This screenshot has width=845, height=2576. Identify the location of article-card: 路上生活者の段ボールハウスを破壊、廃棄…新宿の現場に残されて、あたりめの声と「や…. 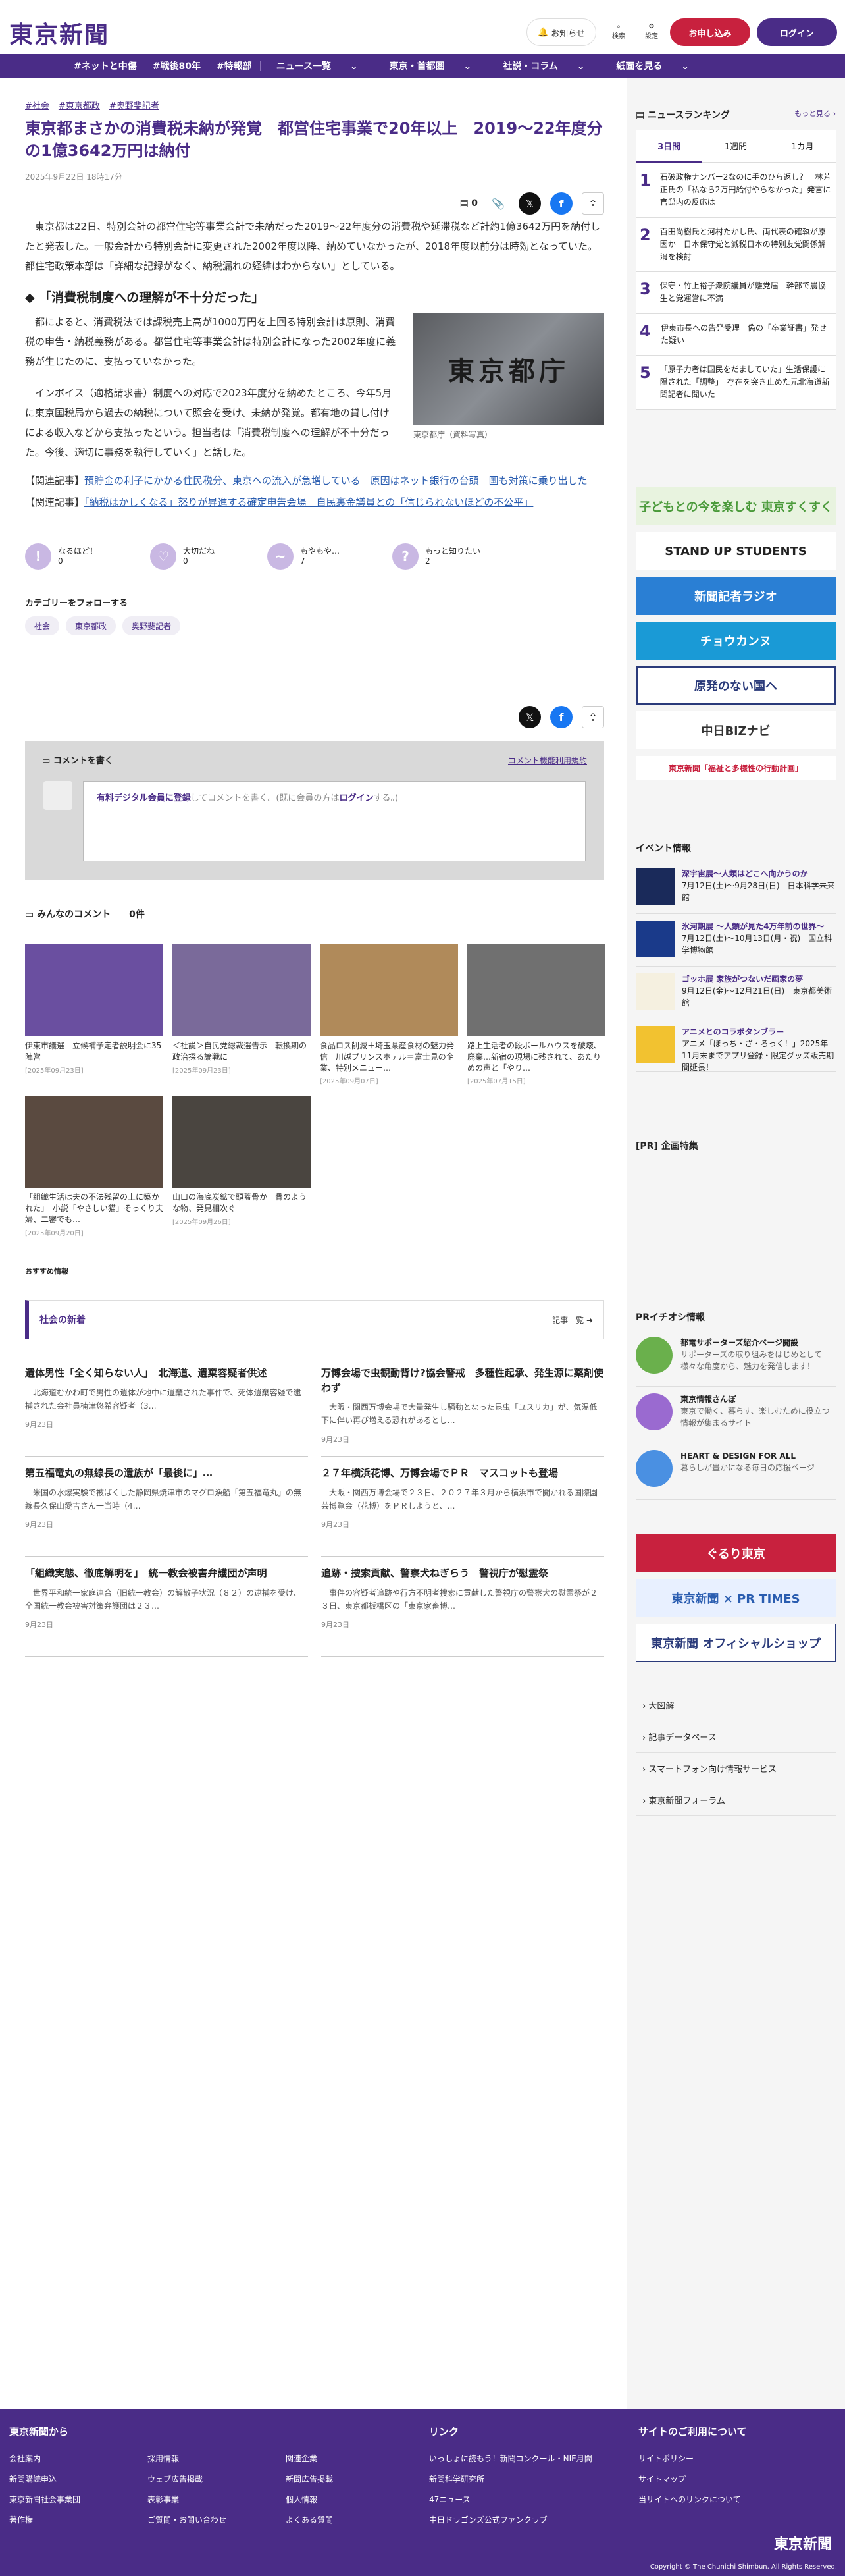
(536, 1014).